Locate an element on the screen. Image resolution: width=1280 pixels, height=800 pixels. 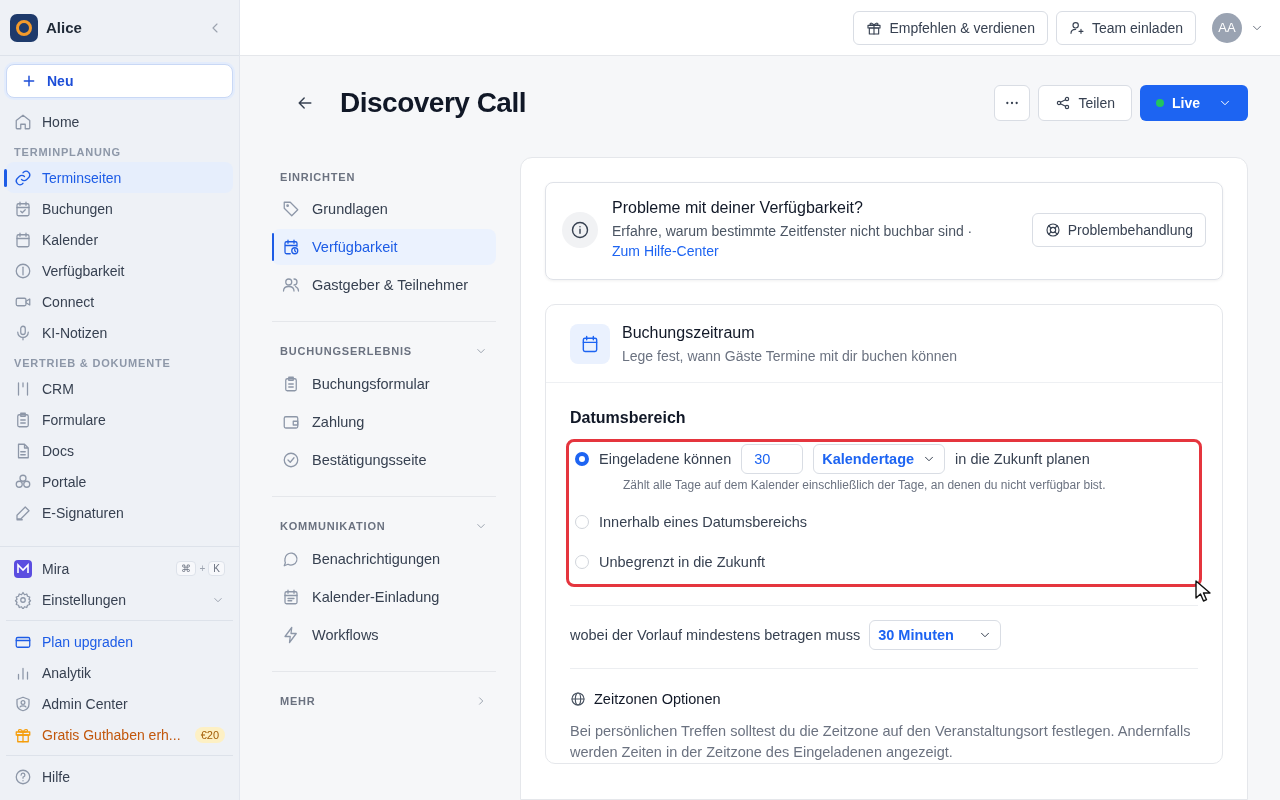
lifebuoy-icon is located at coordinates (1052, 230).